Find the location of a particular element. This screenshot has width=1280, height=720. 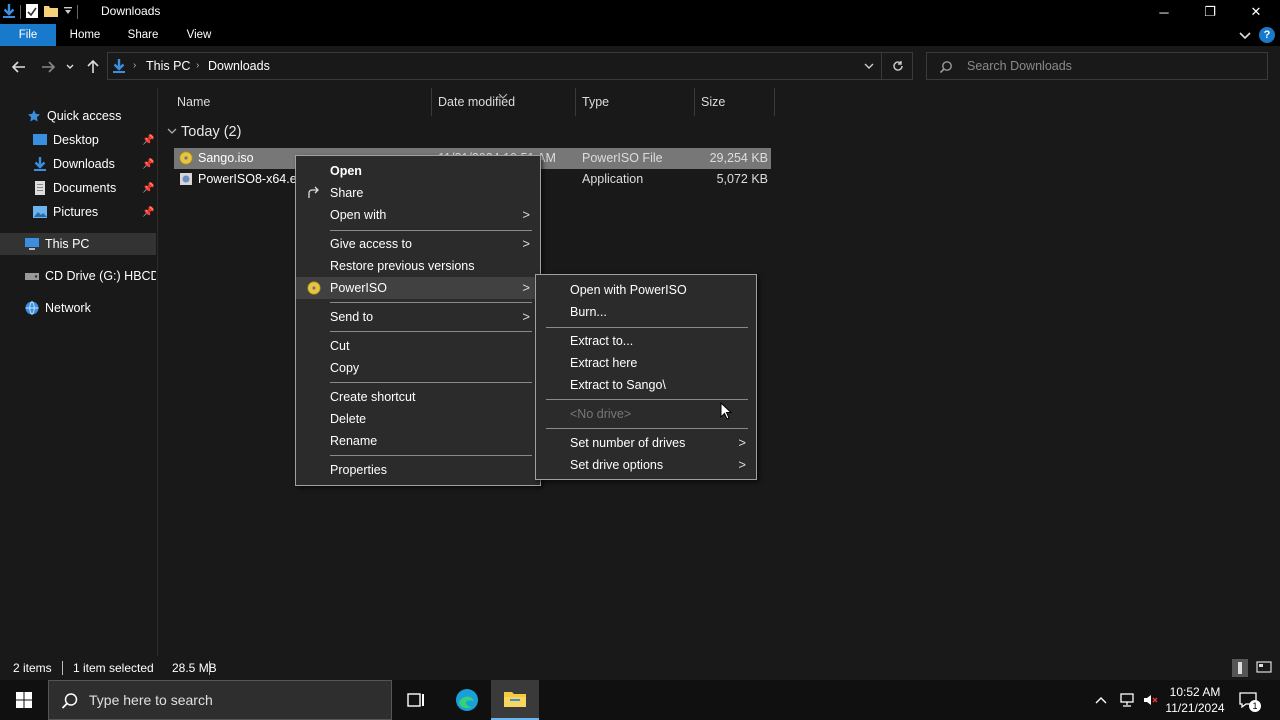

edge-browser-button is located at coordinates (467, 700).